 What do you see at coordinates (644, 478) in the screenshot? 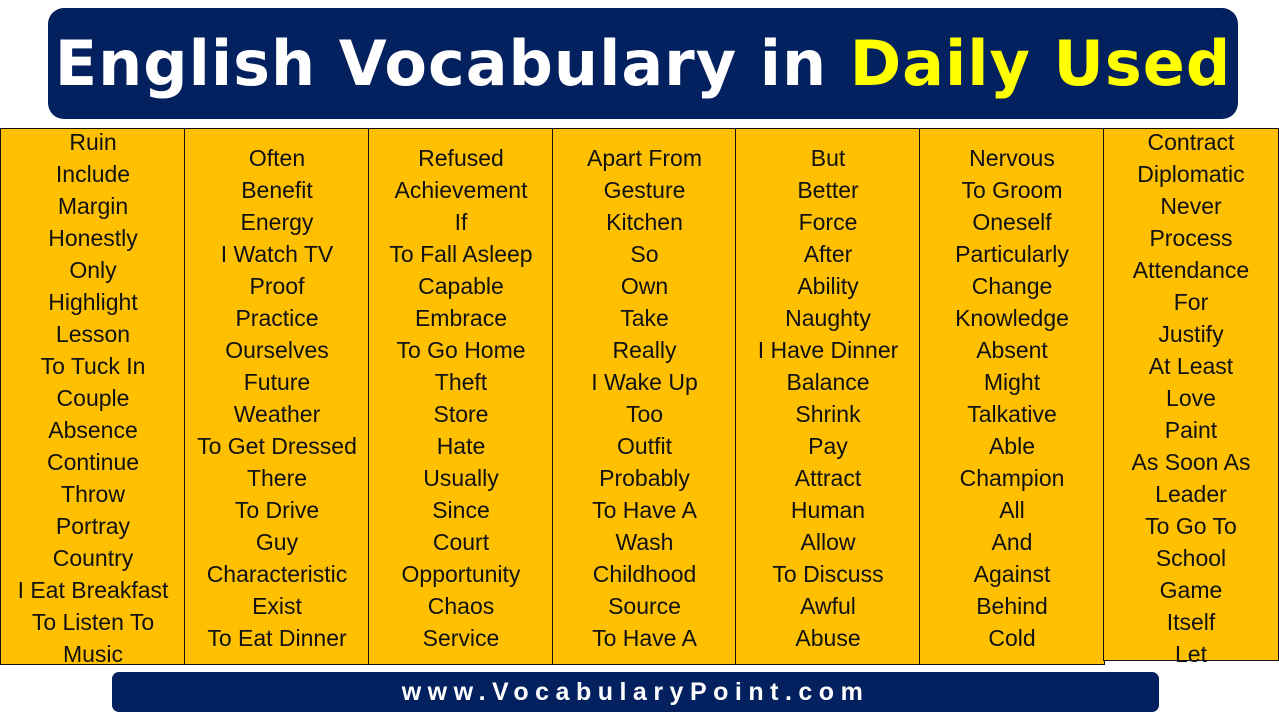
I see `vocab-word: Probably` at bounding box center [644, 478].